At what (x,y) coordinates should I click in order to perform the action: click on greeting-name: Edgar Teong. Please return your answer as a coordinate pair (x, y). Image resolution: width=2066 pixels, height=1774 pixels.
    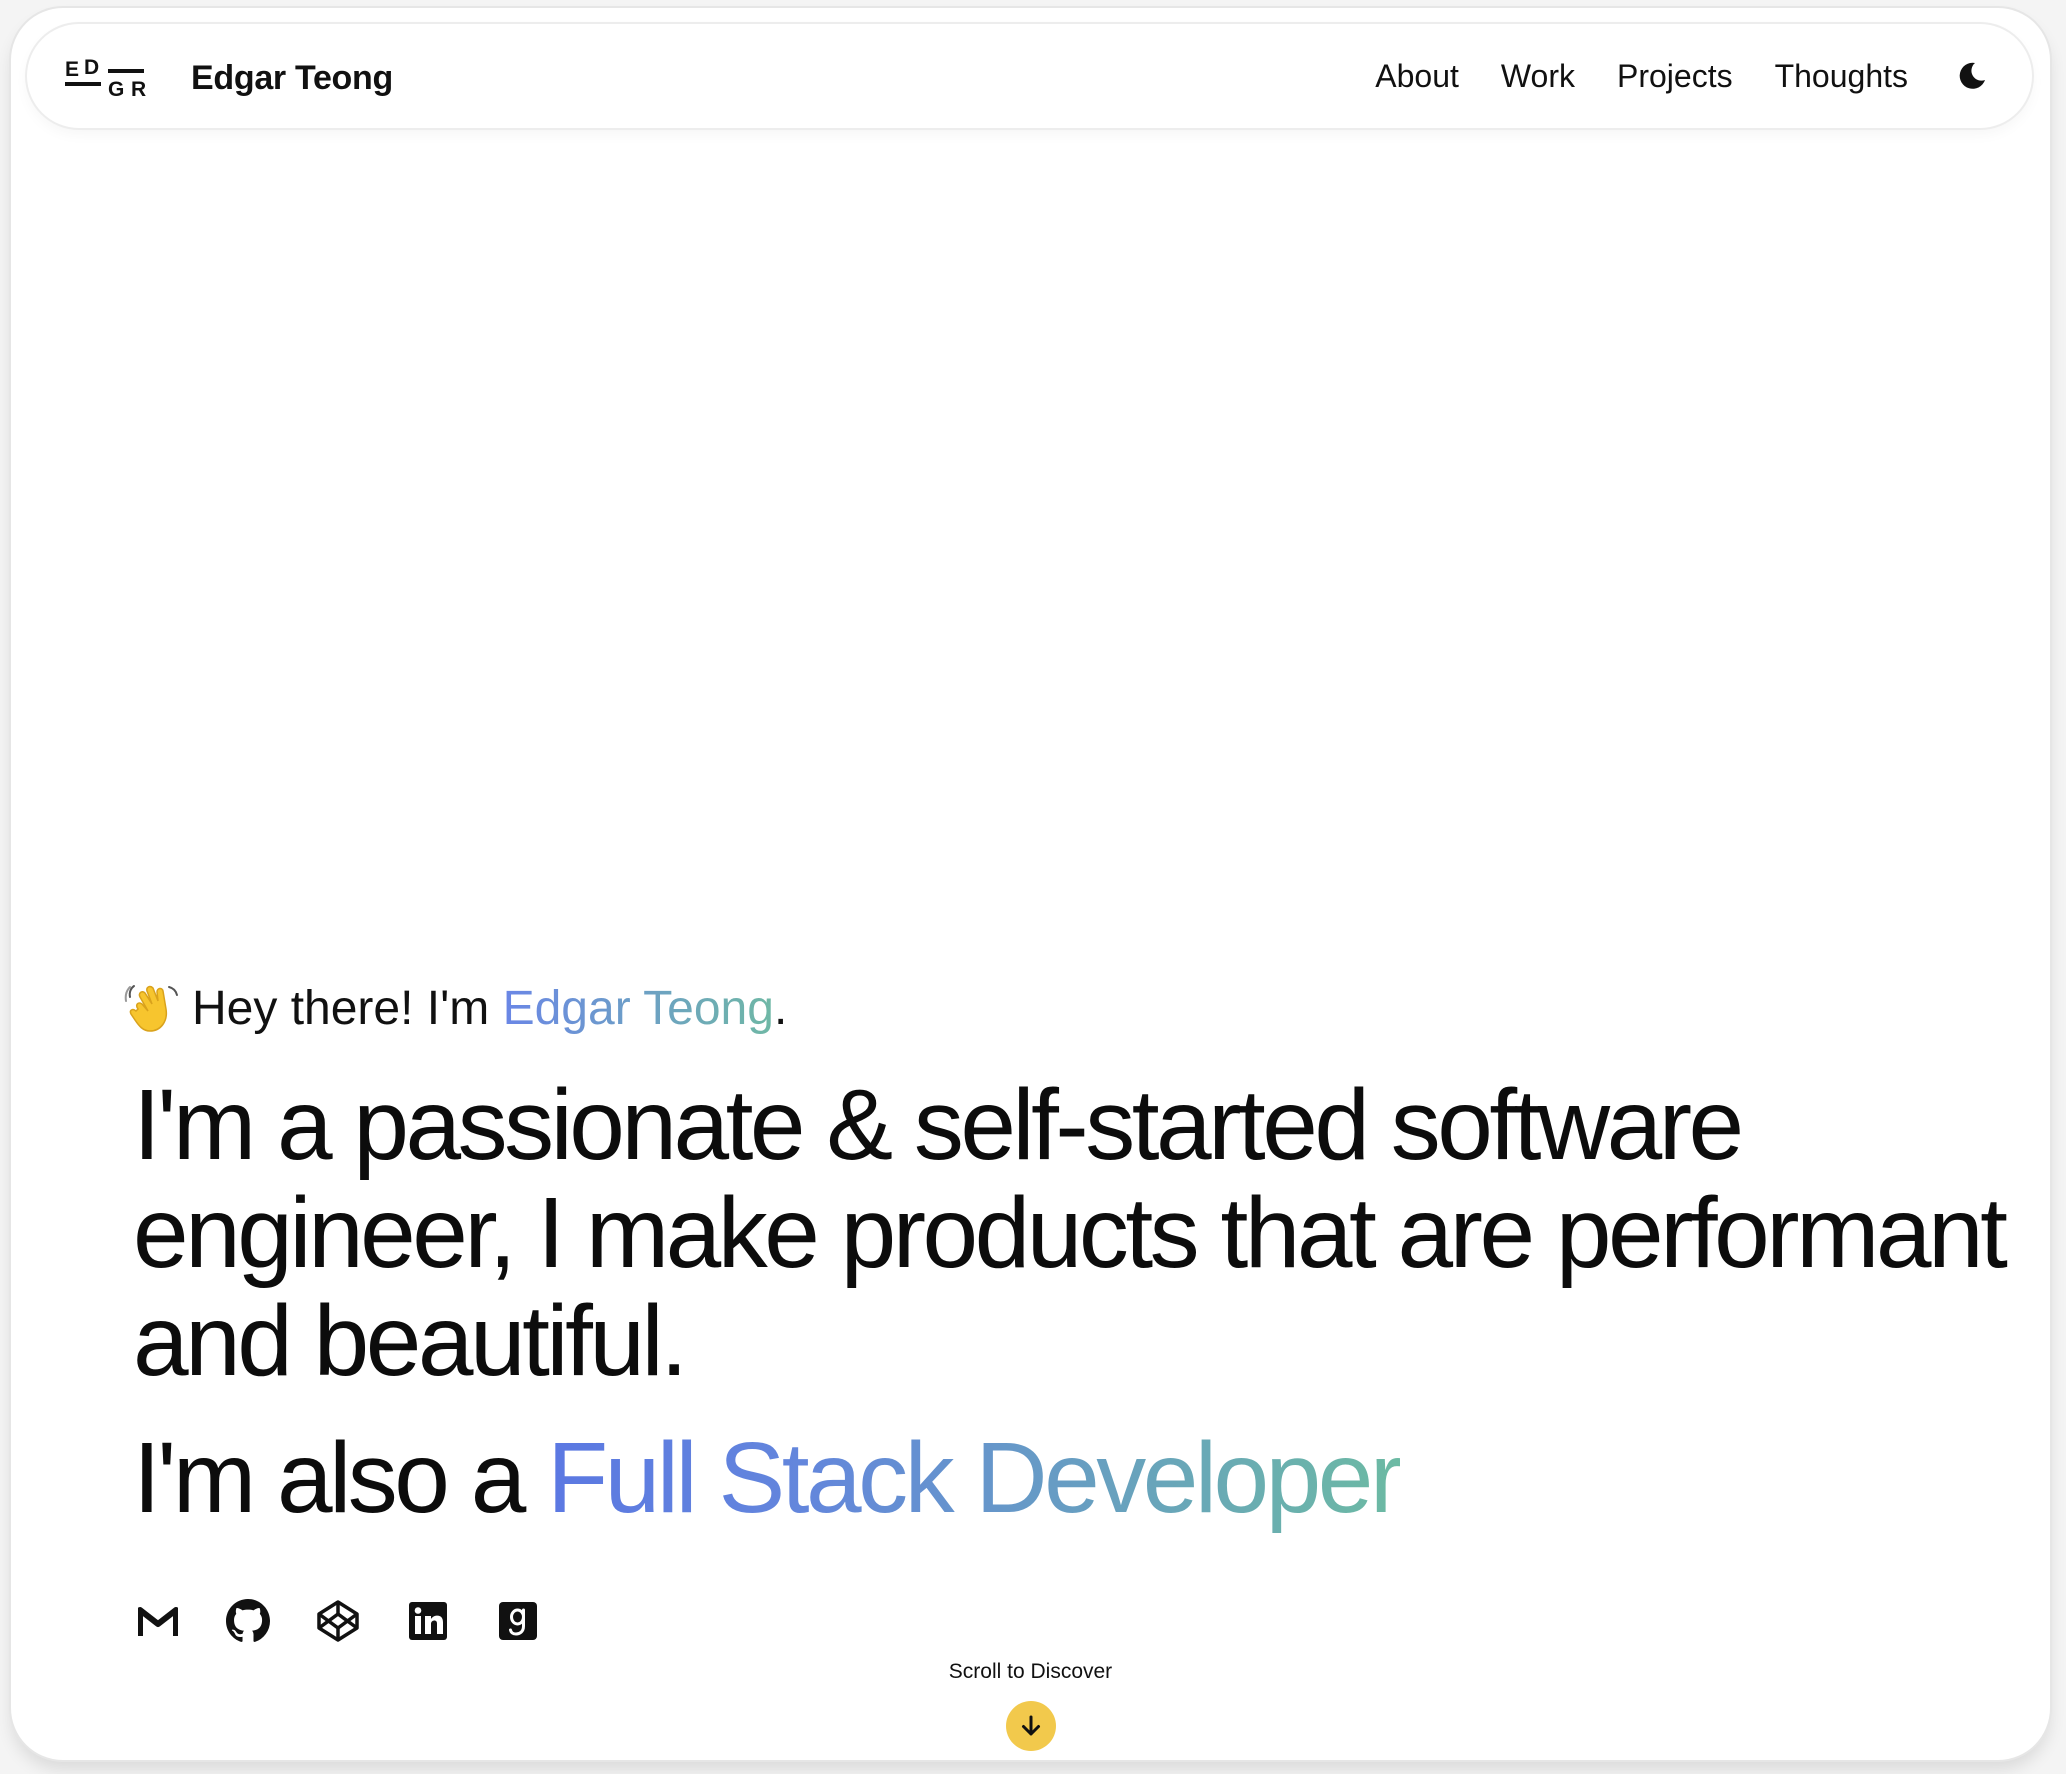
    Looking at the image, I should click on (638, 1008).